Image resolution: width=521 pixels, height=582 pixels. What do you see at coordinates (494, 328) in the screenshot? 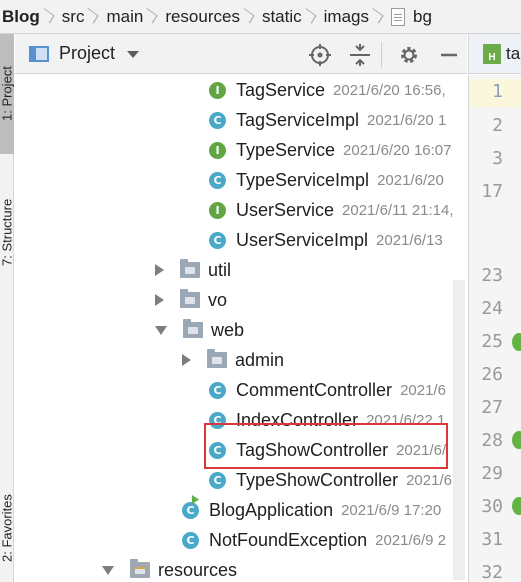
I see `editor-gutter: 1 2 3 17 23 24 25 26 27 28 29 30 31 32` at bounding box center [494, 328].